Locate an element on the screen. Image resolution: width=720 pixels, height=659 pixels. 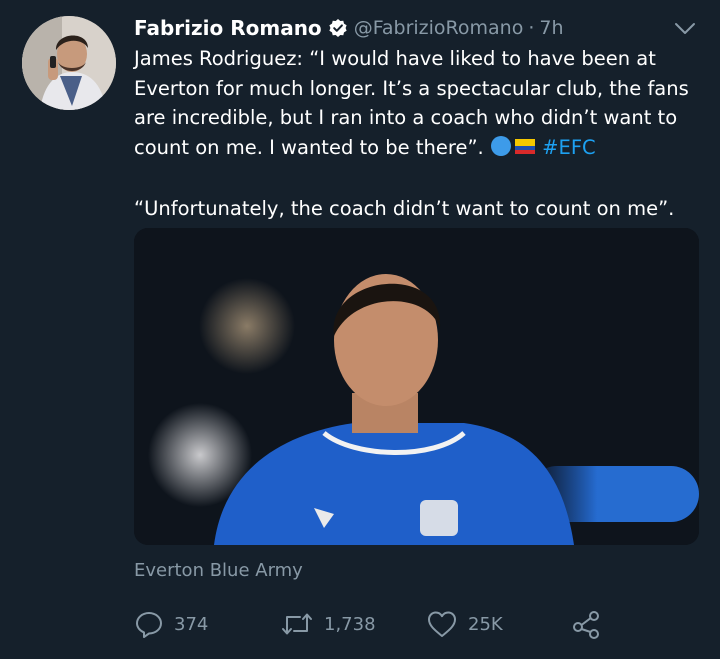
retweet-button: 1,738 is located at coordinates (328, 624).